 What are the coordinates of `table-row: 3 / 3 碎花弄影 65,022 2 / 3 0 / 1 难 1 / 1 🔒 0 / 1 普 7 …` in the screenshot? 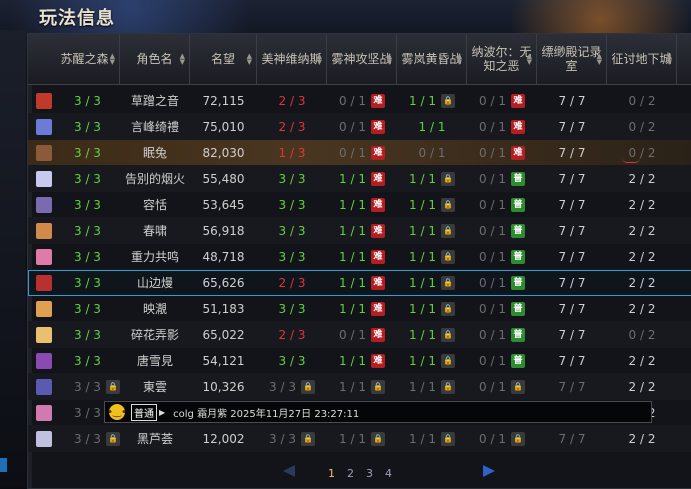 It's located at (359, 335).